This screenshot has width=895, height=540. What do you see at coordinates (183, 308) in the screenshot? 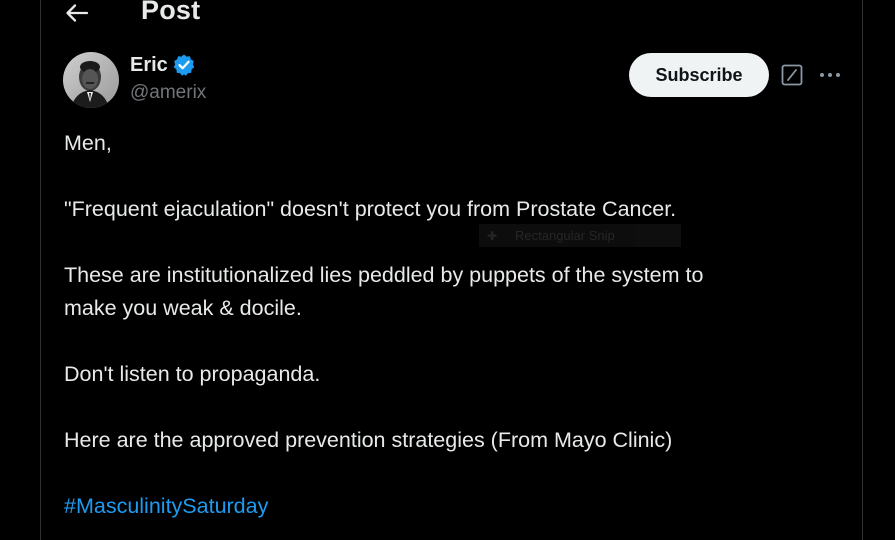
I see `tweet-text-line: make you weak & docile.` at bounding box center [183, 308].